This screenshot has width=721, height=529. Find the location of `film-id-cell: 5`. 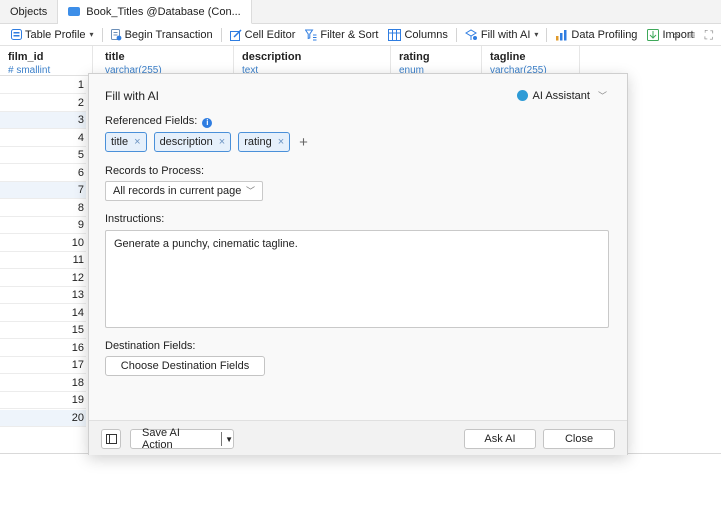

film-id-cell: 5 is located at coordinates (80, 155).